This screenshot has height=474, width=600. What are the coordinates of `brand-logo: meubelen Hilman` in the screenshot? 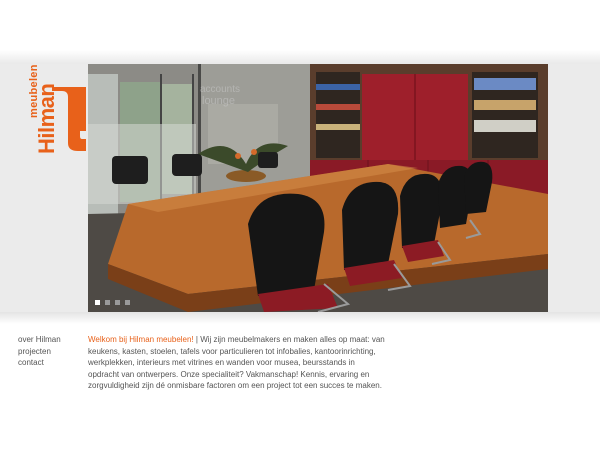 It's located at (50, 113).